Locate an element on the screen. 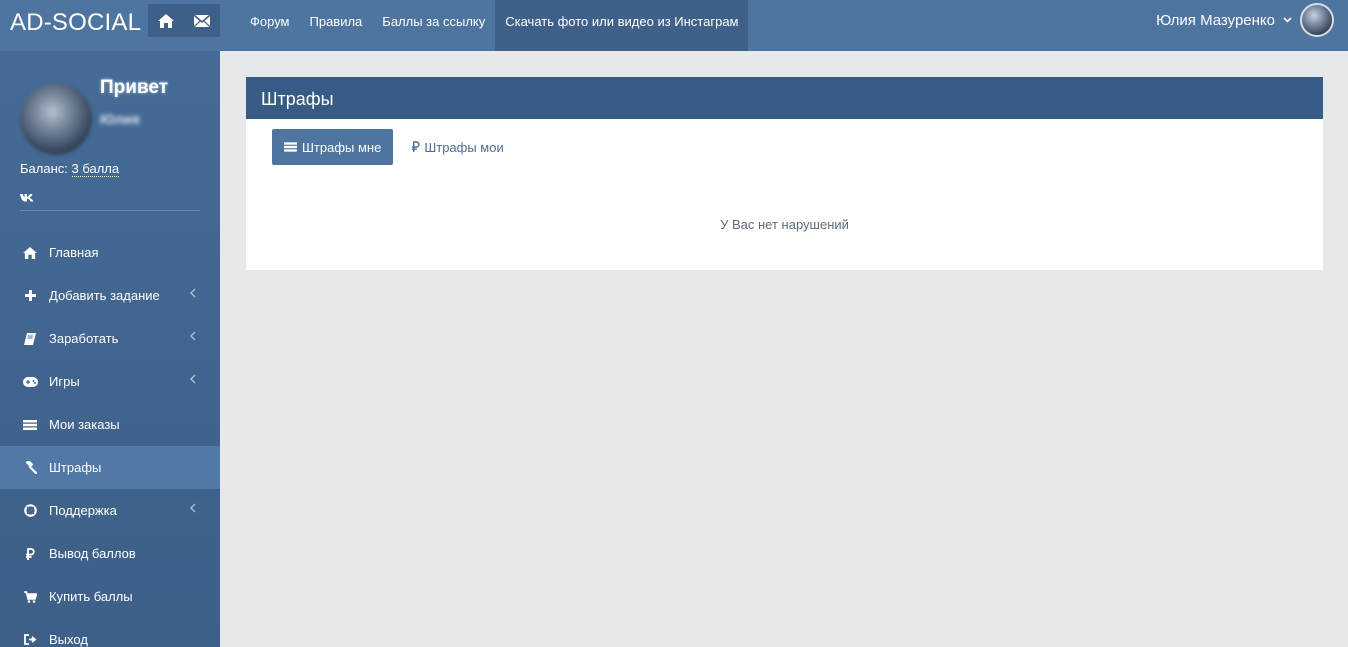 This screenshot has width=1348, height=647. sidebar-item-label: Поддержка is located at coordinates (83, 510).